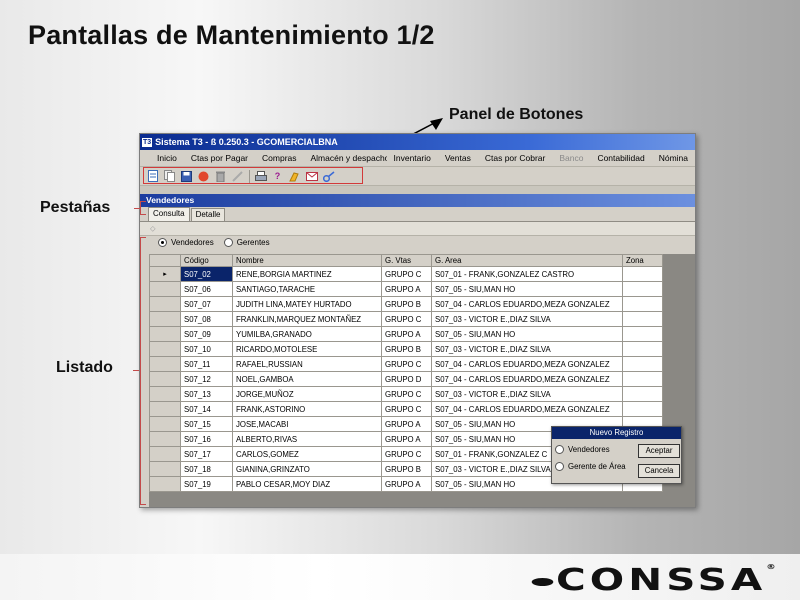 This screenshot has height=600, width=800. I want to click on column-codigo: Código, so click(206, 260).